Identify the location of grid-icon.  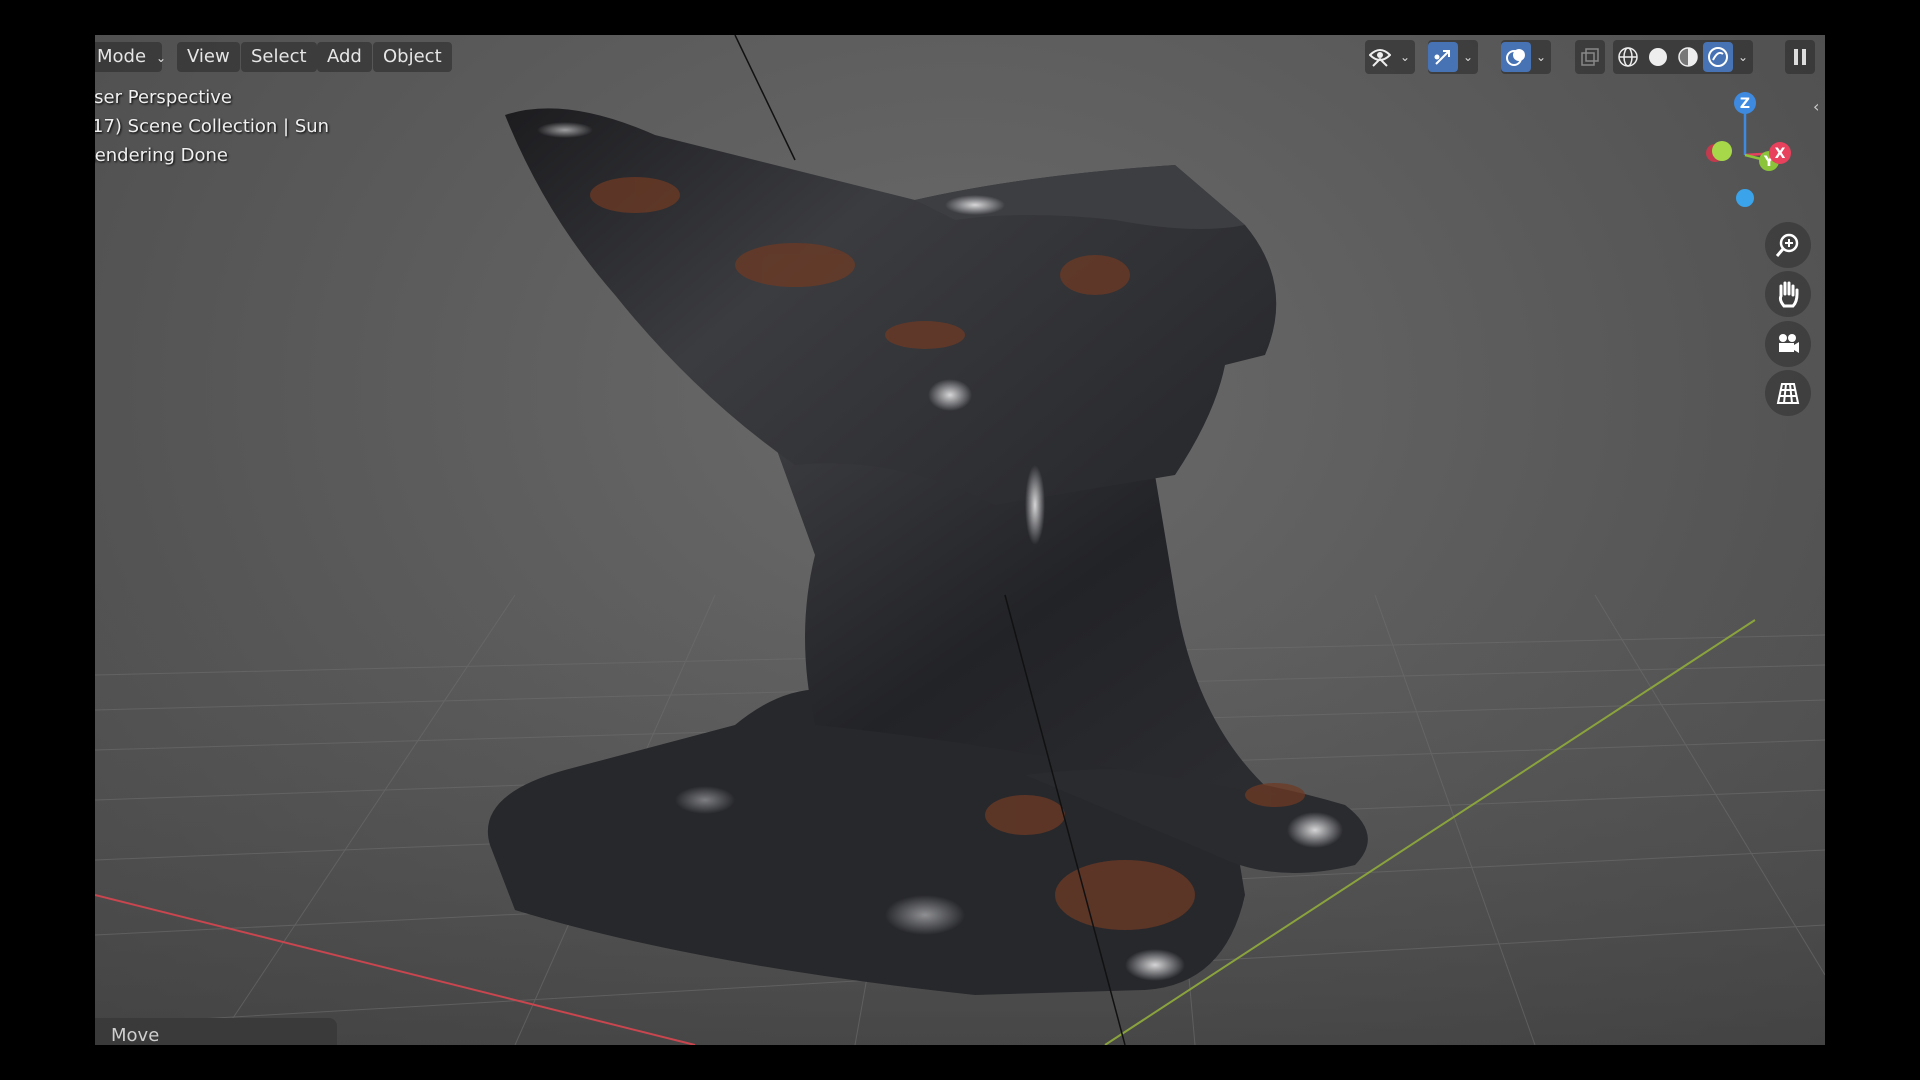
(1788, 393).